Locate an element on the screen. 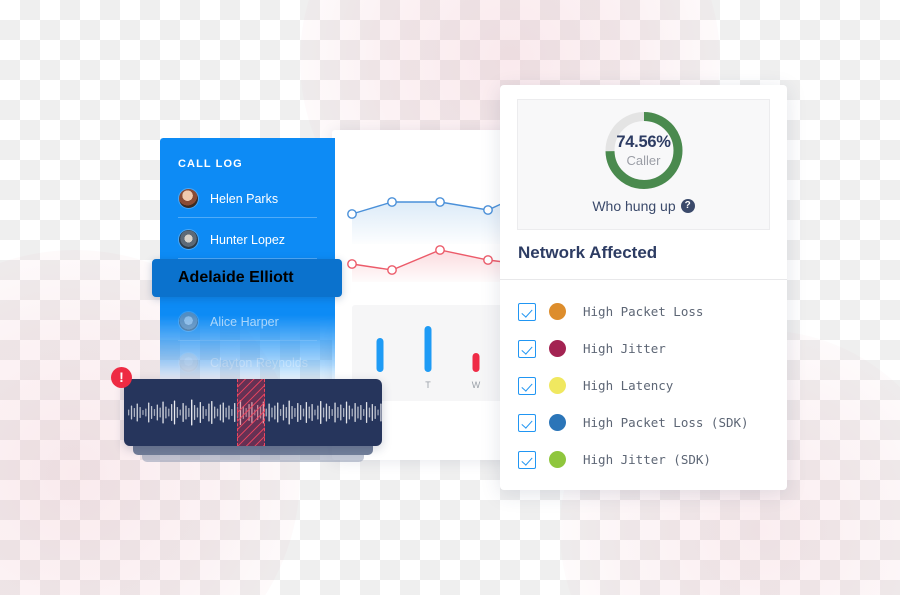  call-log-item-label: Helen Parks is located at coordinates (244, 198).